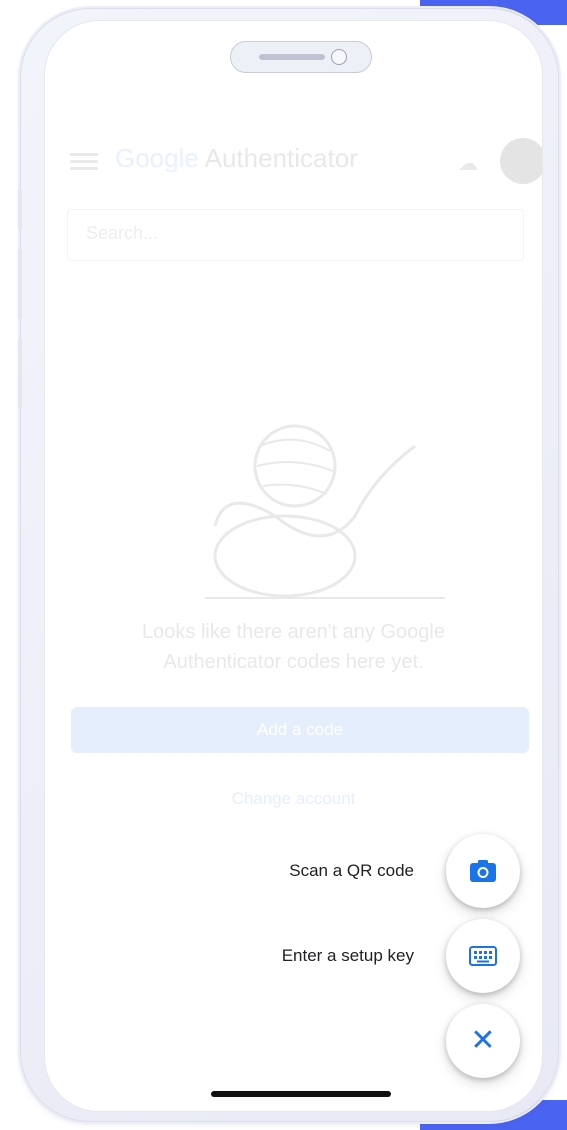 The width and height of the screenshot is (567, 1130). Describe the element at coordinates (339, 57) in the screenshot. I see `front-camera` at that location.